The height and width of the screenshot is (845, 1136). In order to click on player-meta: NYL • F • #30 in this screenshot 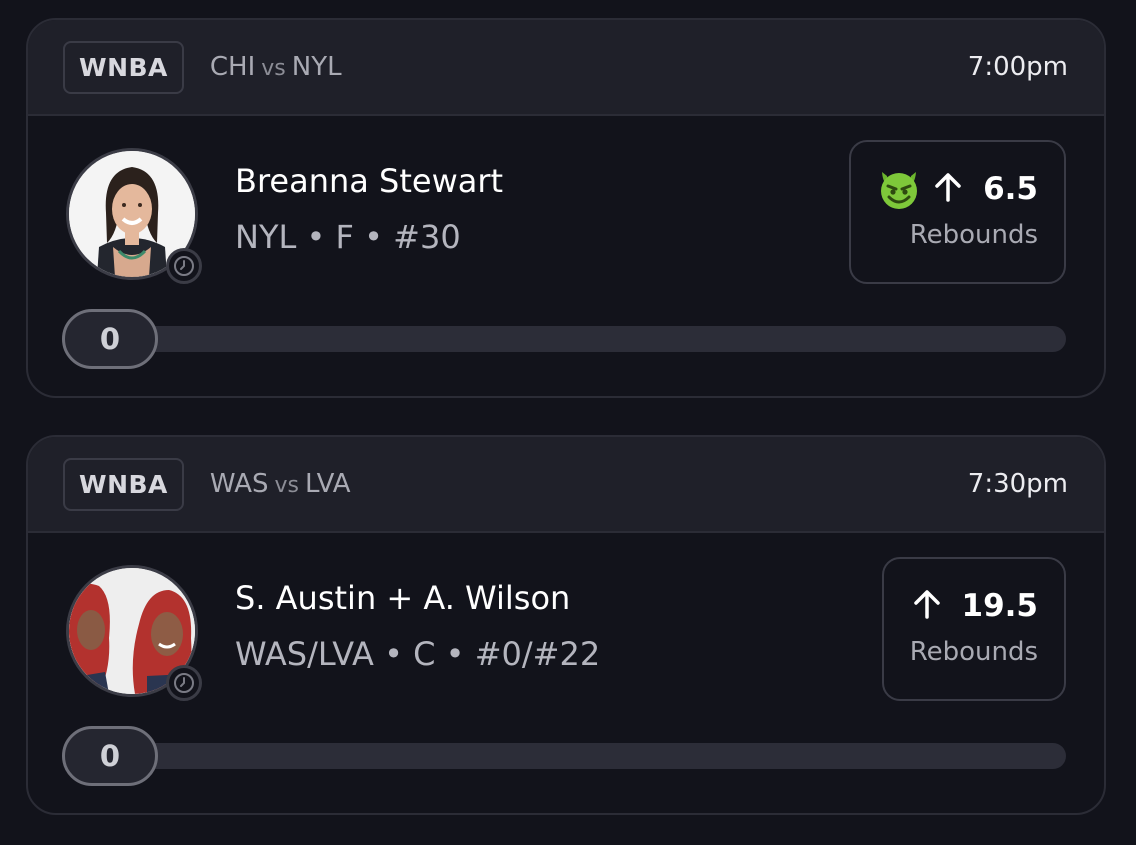, I will do `click(348, 237)`.